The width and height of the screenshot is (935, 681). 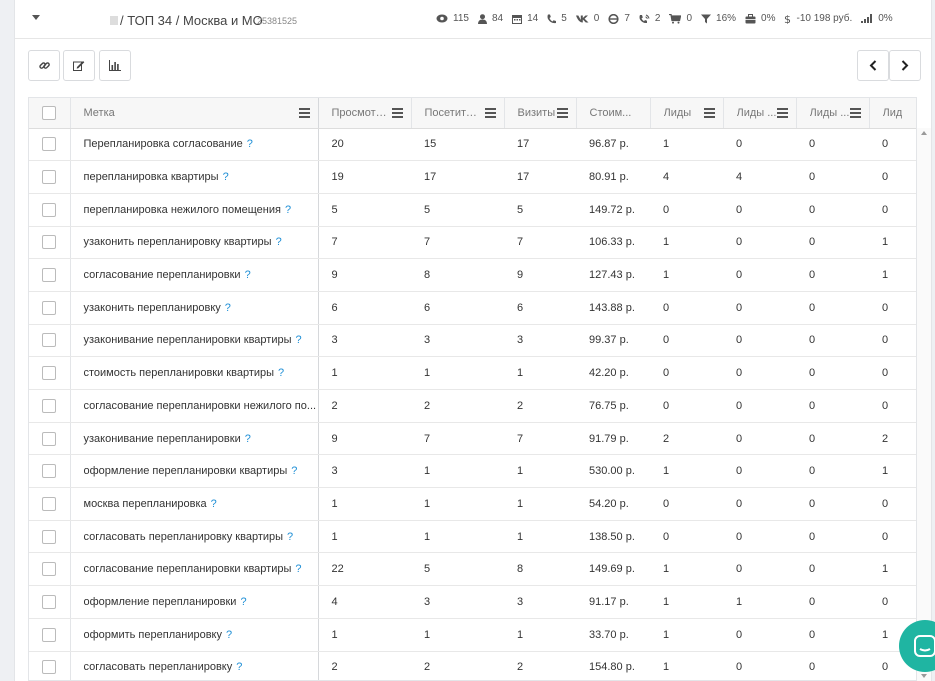 What do you see at coordinates (490, 18) in the screenshot?
I see `stat-visitors: 84` at bounding box center [490, 18].